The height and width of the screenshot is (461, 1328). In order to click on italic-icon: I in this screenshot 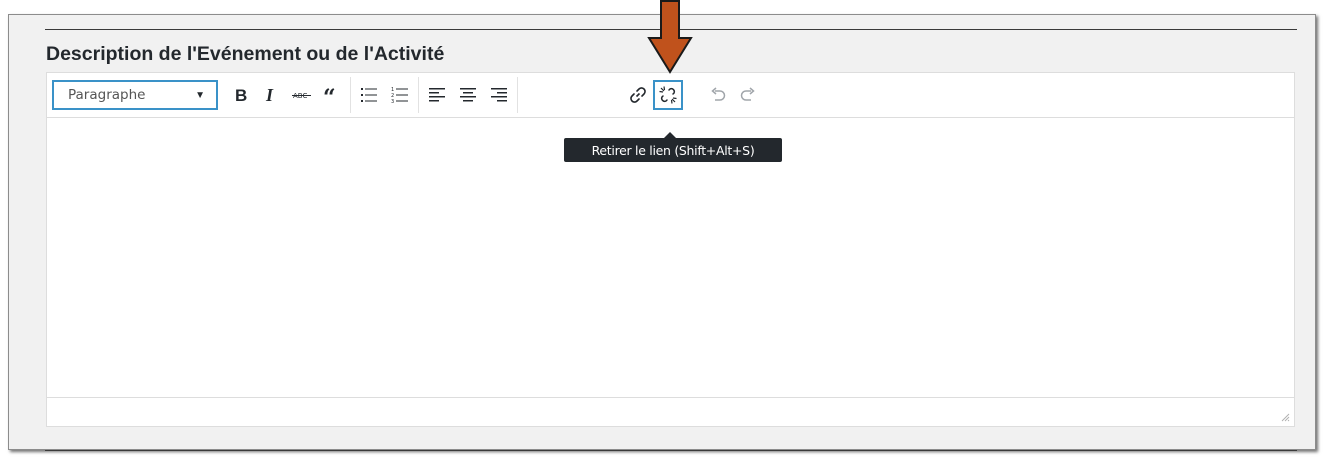, I will do `click(269, 95)`.